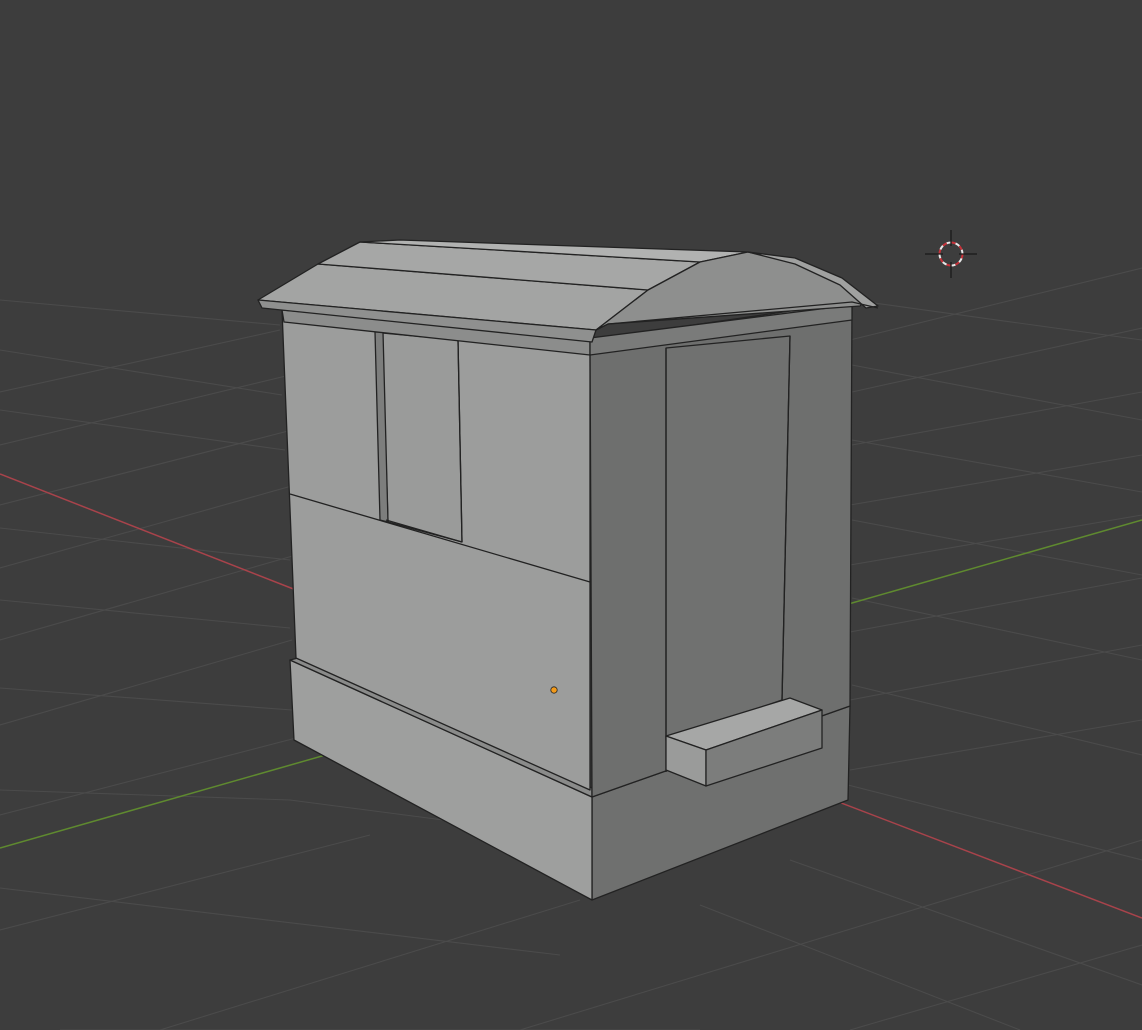  I want to click on door-recess-panel, so click(728, 538).